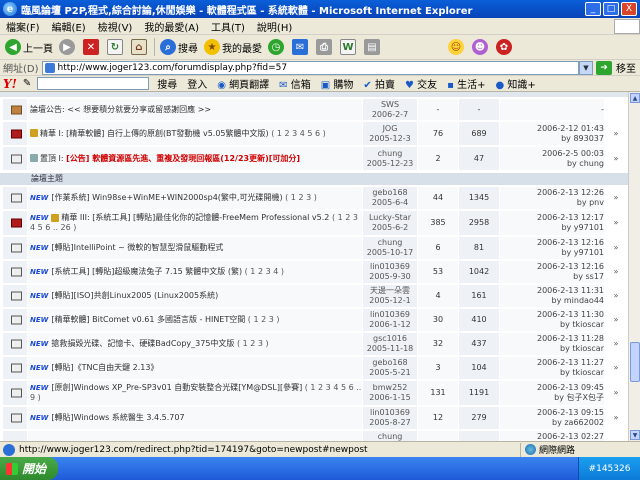 Image resolution: width=640 pixels, height=480 pixels. I want to click on author-name: Lucky-Star, so click(390, 217).